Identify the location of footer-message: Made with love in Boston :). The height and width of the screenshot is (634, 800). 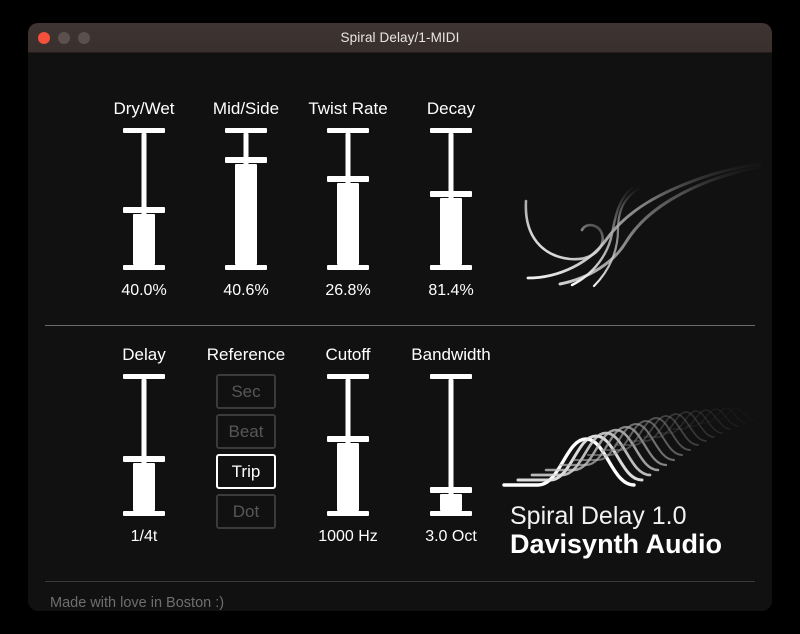
(137, 603).